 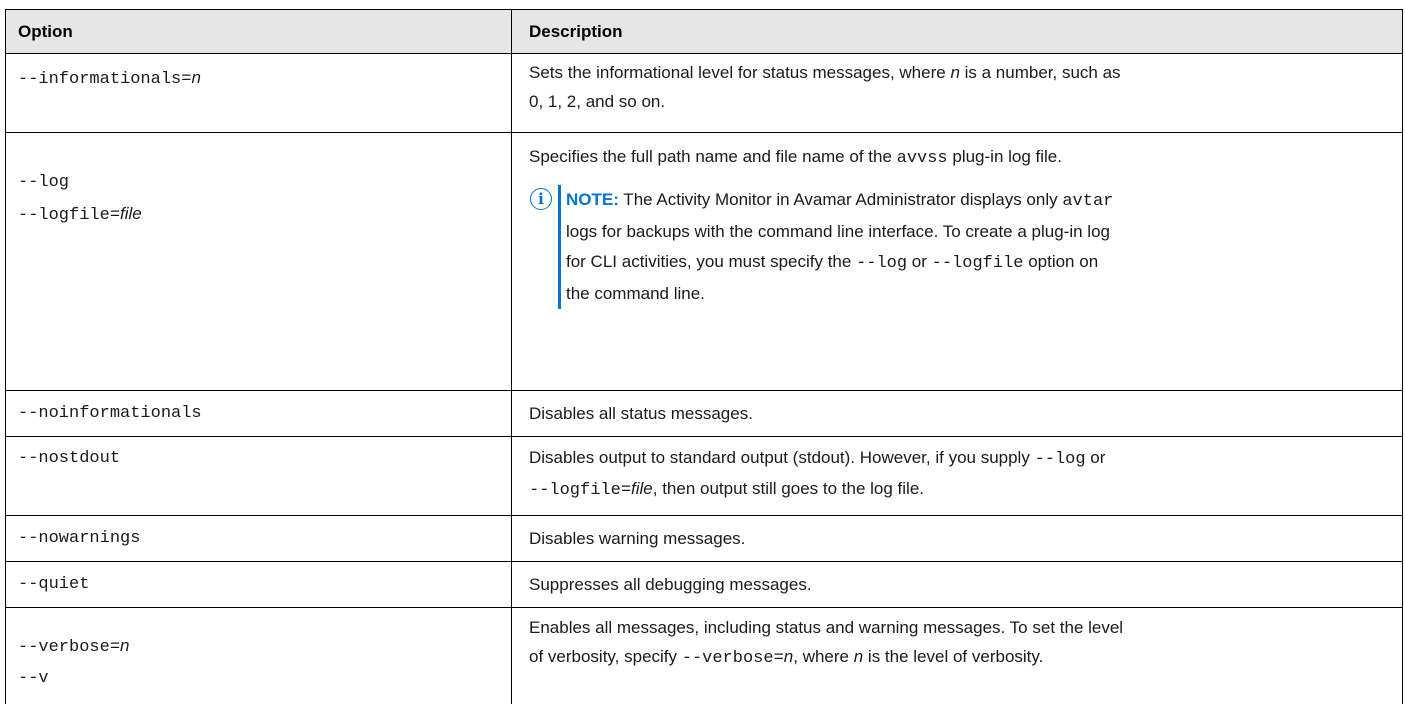 What do you see at coordinates (69, 647) in the screenshot?
I see `option-name: --verbose=` at bounding box center [69, 647].